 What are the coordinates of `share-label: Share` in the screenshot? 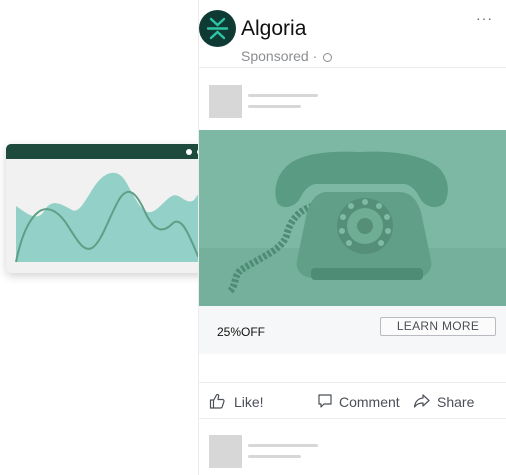 It's located at (456, 402).